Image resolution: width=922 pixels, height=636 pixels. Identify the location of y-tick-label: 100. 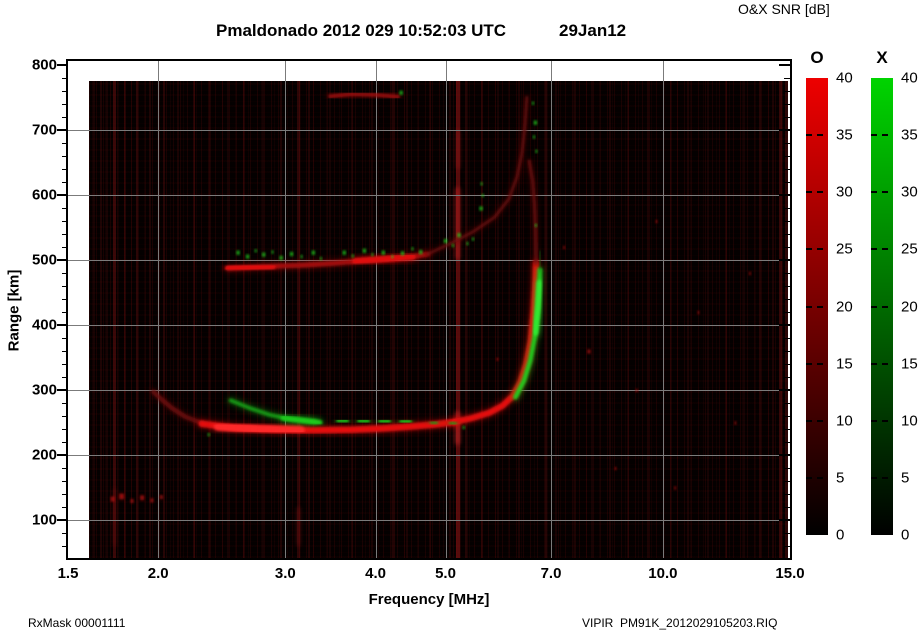
(44, 520).